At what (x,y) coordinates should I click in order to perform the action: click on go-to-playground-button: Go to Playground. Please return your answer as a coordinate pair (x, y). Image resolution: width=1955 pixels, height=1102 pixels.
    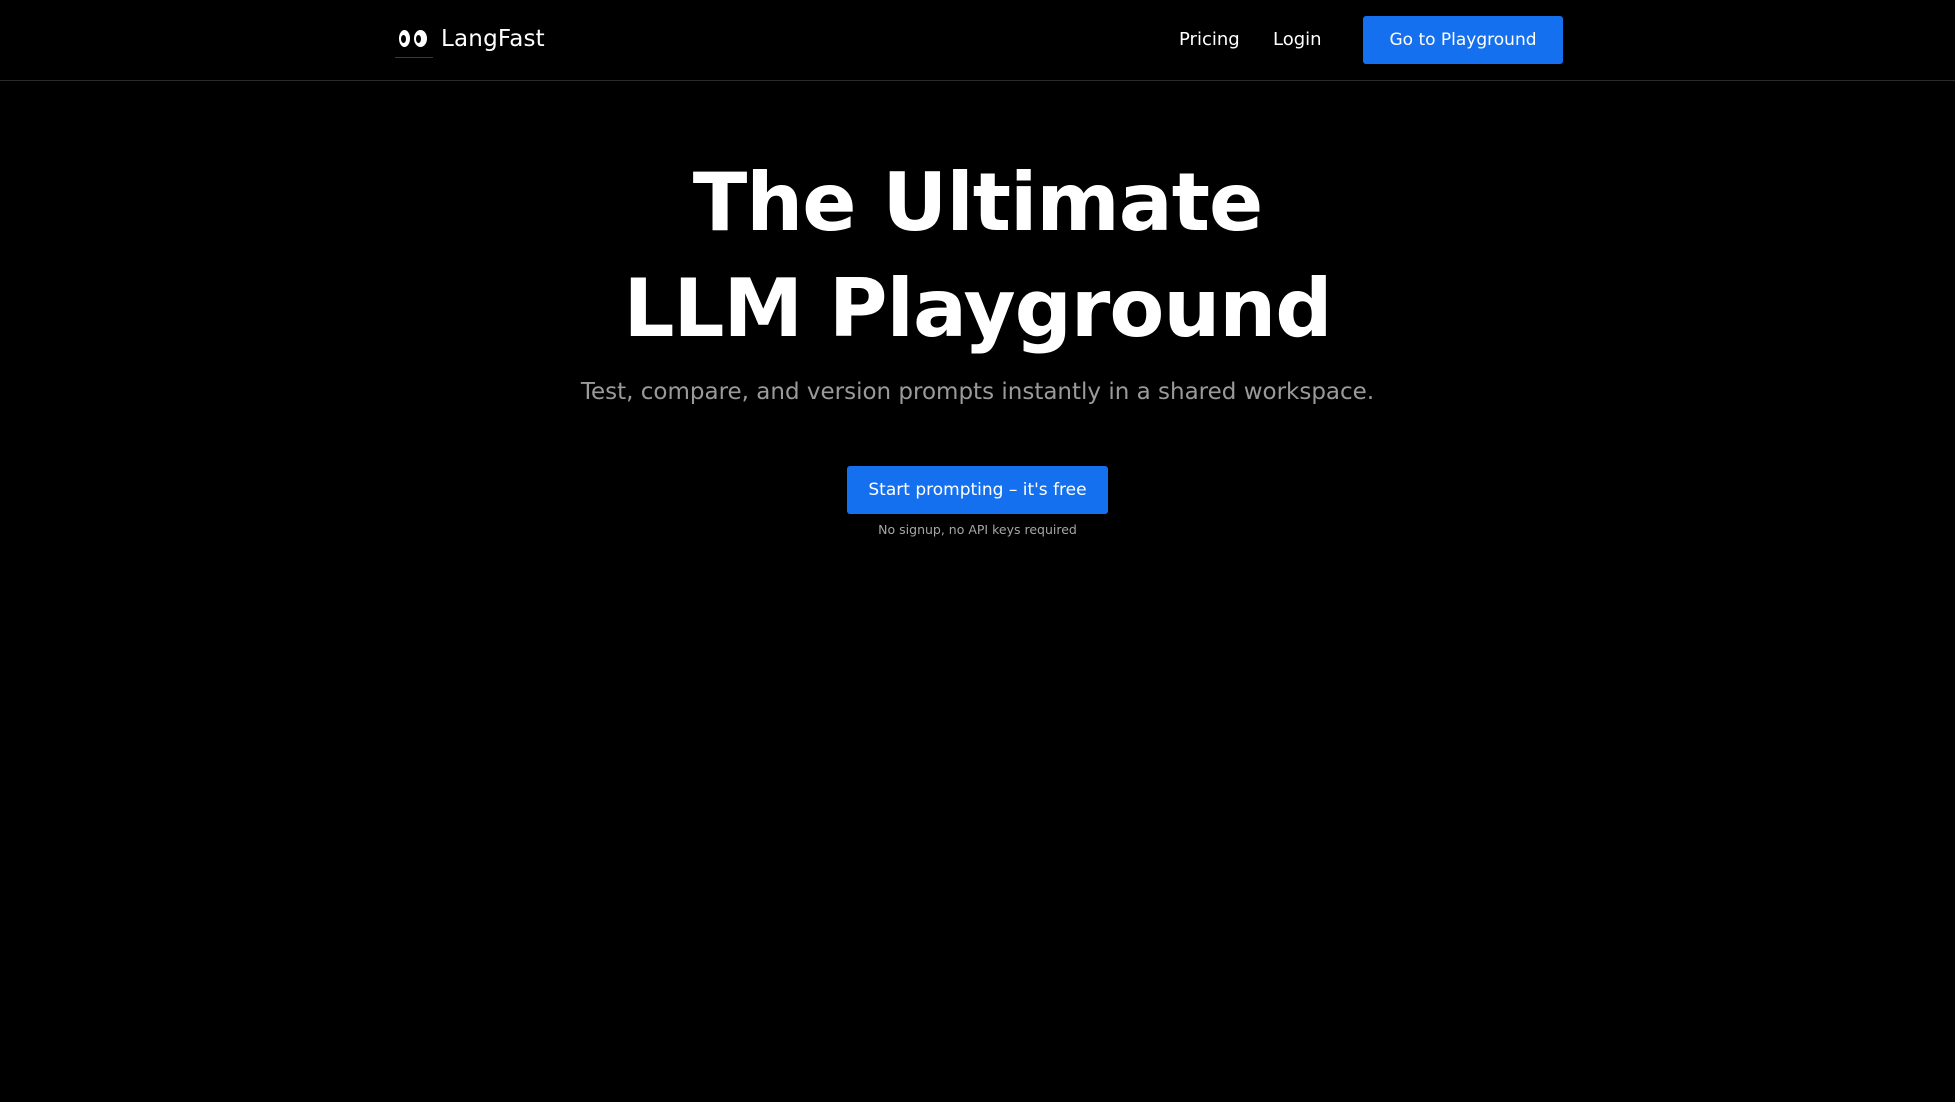
    Looking at the image, I should click on (1463, 40).